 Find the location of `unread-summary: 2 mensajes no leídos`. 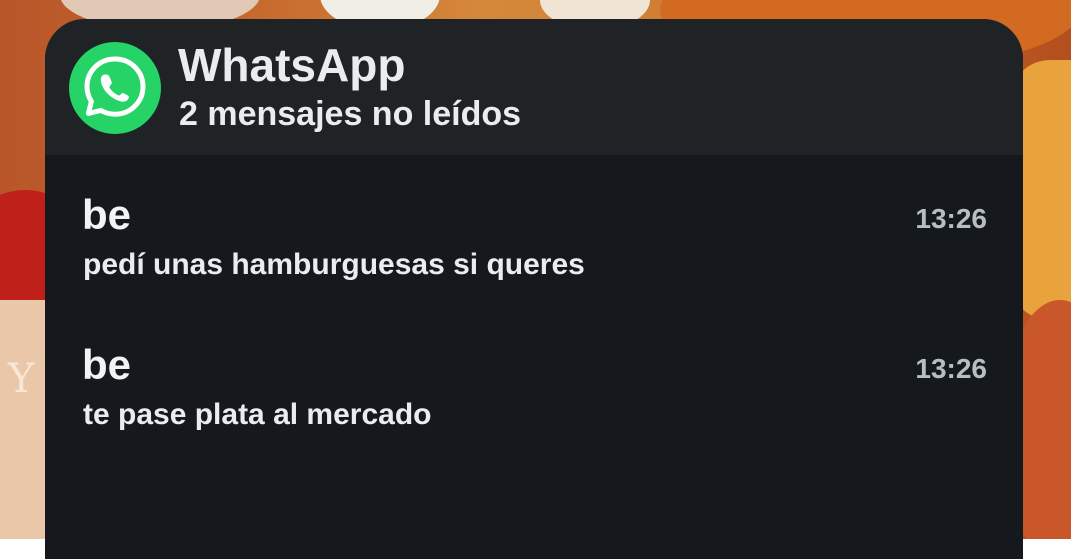

unread-summary: 2 mensajes no leídos is located at coordinates (350, 114).